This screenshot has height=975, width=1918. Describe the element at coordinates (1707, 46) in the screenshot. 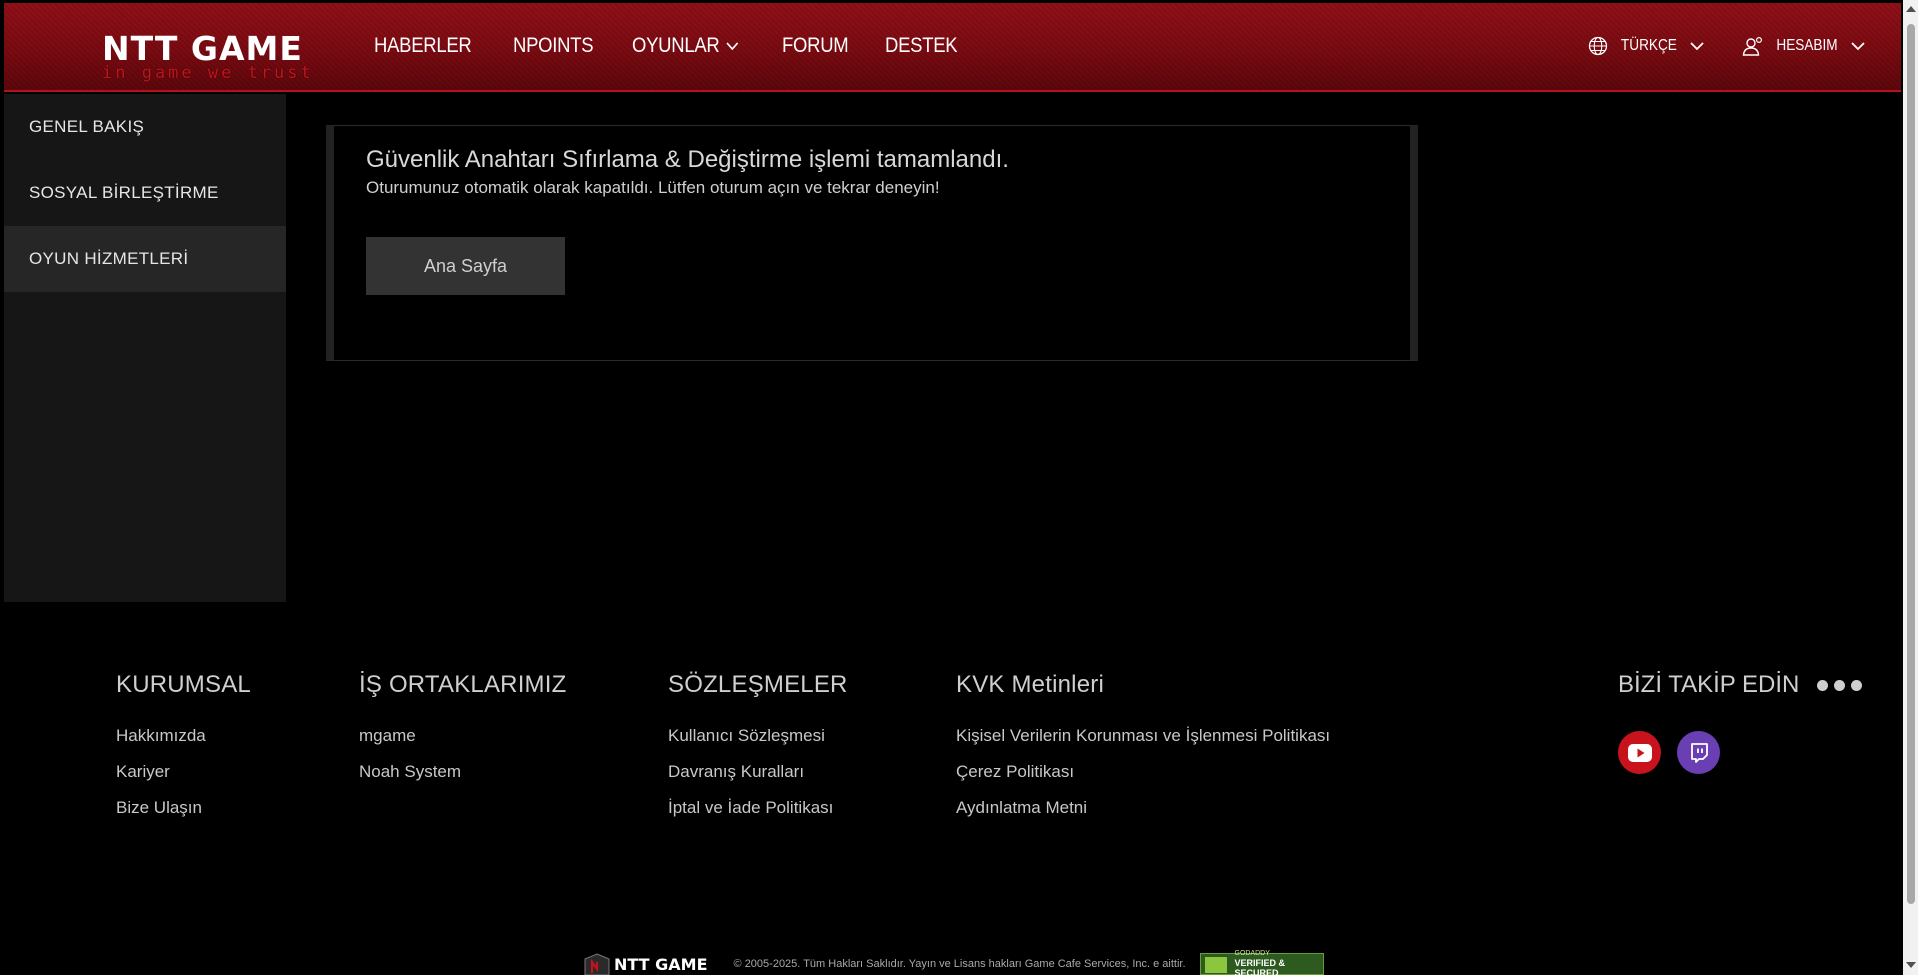

I see `header-right: TÜRKÇE HESABIM` at that location.